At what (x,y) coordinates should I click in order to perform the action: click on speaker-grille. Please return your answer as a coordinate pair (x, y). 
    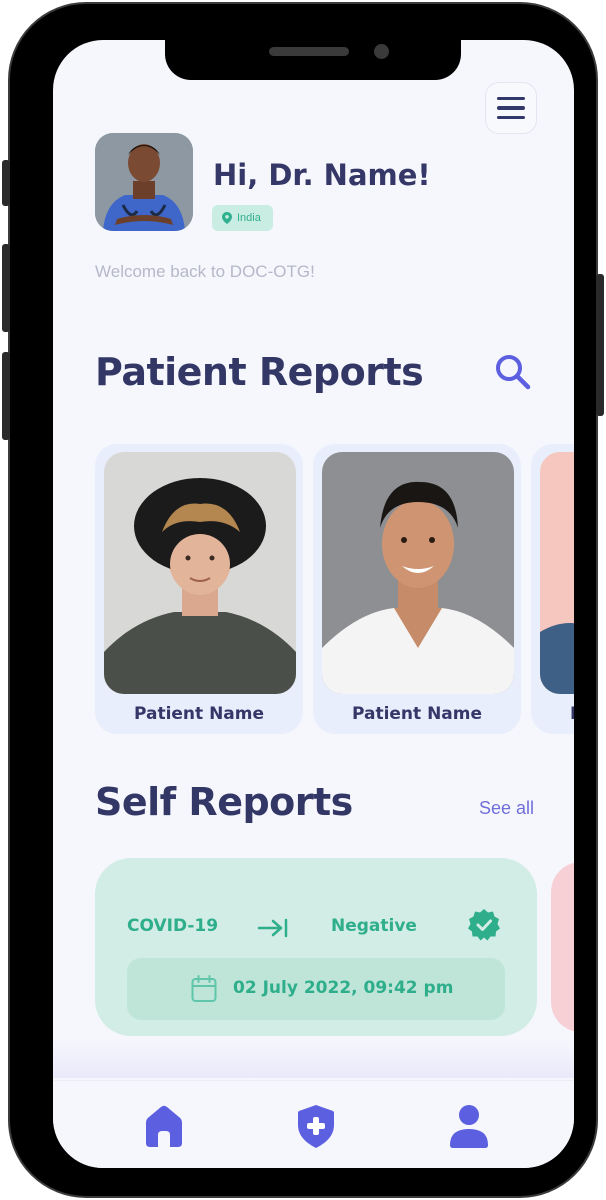
    Looking at the image, I should click on (309, 51).